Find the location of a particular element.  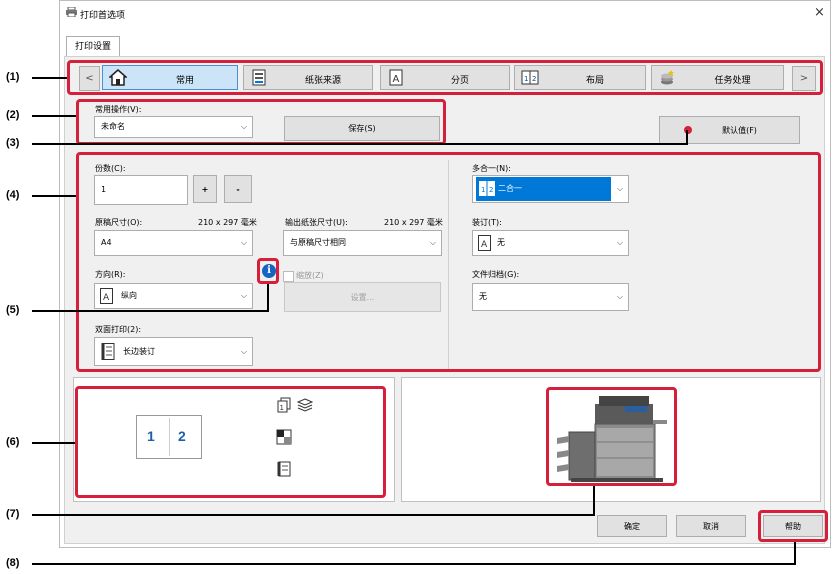

callout-7: (7) is located at coordinates (13, 514).